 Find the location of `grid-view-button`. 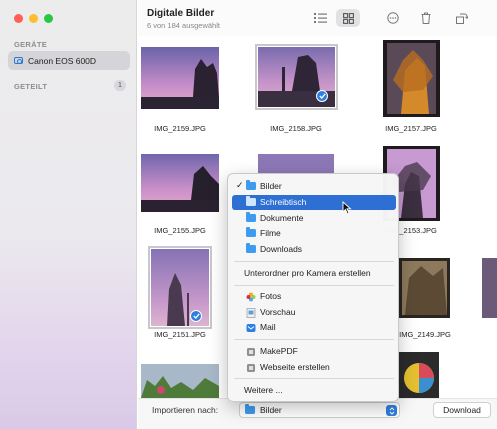

grid-view-button is located at coordinates (348, 18).